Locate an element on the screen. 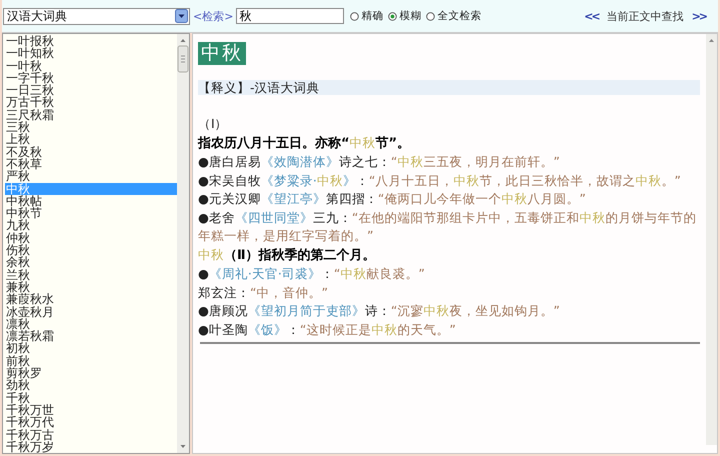 The height and width of the screenshot is (456, 720). find-previous-link: << is located at coordinates (591, 16).